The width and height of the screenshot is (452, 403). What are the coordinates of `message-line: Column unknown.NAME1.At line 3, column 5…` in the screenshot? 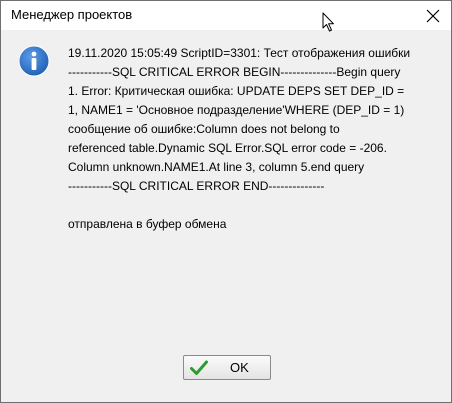 It's located at (216, 167).